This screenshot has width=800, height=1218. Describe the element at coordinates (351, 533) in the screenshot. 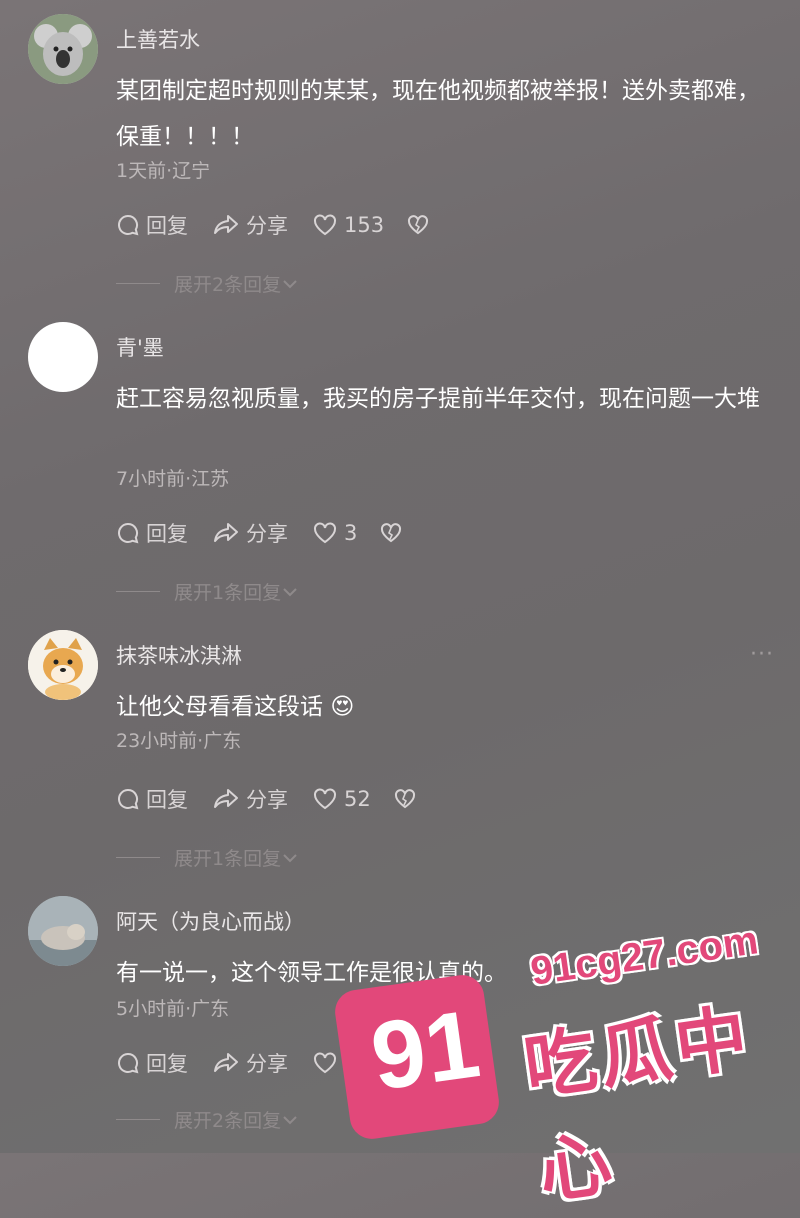

I see `like-count: 3` at that location.